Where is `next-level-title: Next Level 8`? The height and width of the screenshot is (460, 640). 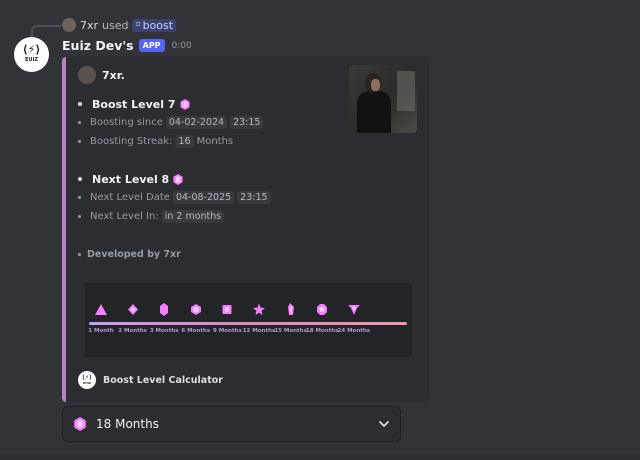 next-level-title: Next Level 8 is located at coordinates (131, 179).